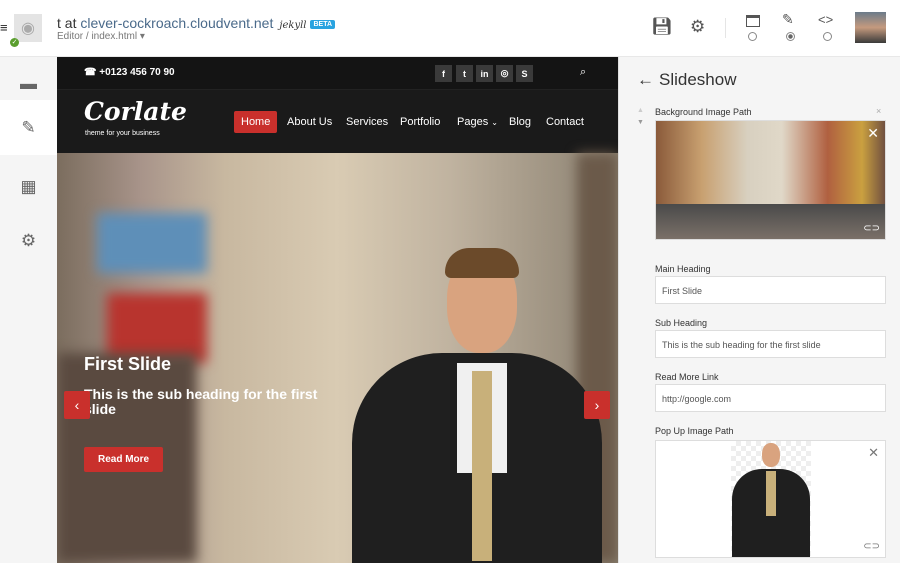  Describe the element at coordinates (703, 112) in the screenshot. I see `bg-image-label: Background Image Path` at that location.